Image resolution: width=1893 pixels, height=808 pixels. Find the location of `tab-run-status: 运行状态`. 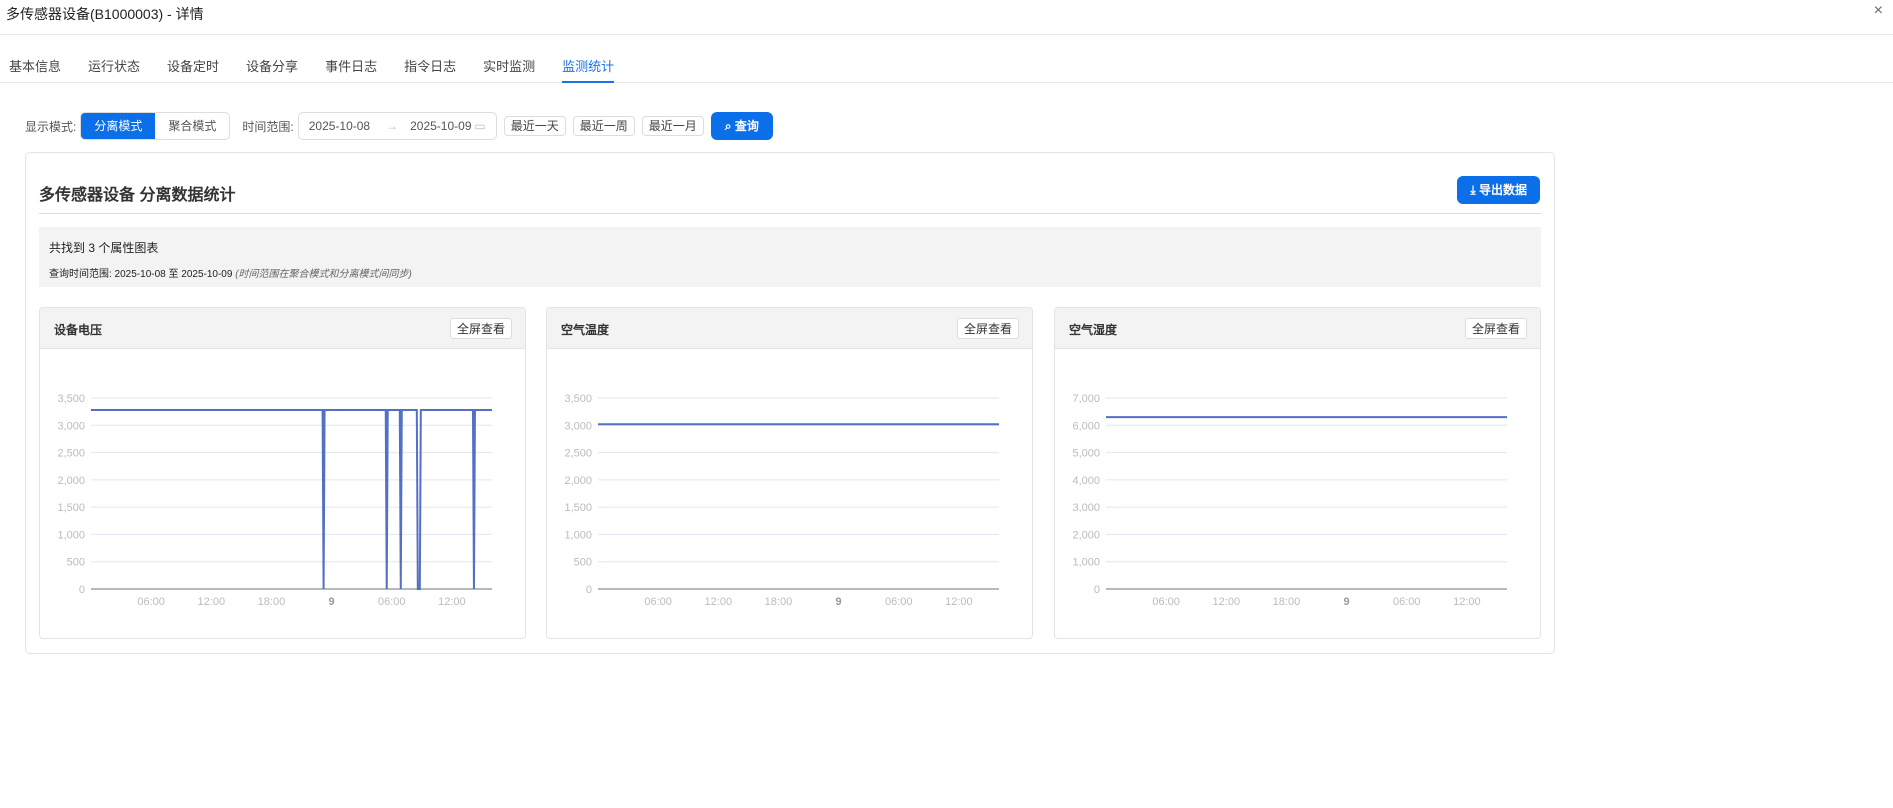

tab-run-status: 运行状态 is located at coordinates (114, 65).